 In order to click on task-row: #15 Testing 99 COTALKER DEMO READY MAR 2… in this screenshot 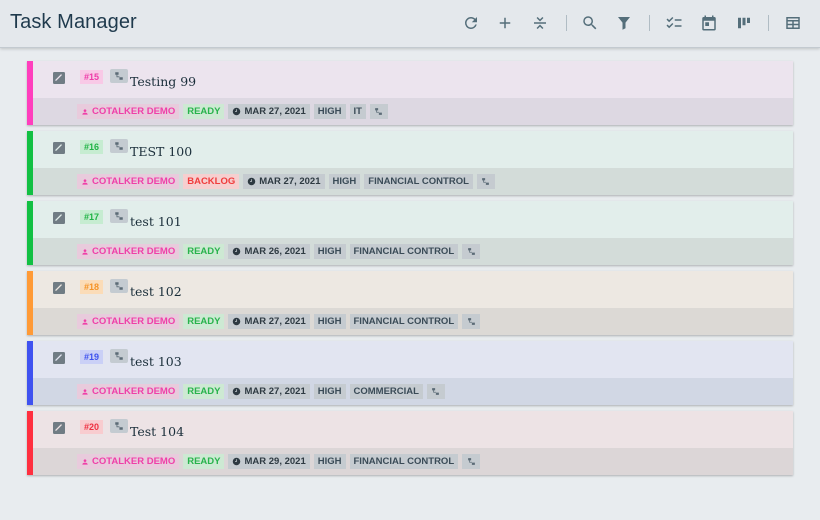, I will do `click(410, 93)`.